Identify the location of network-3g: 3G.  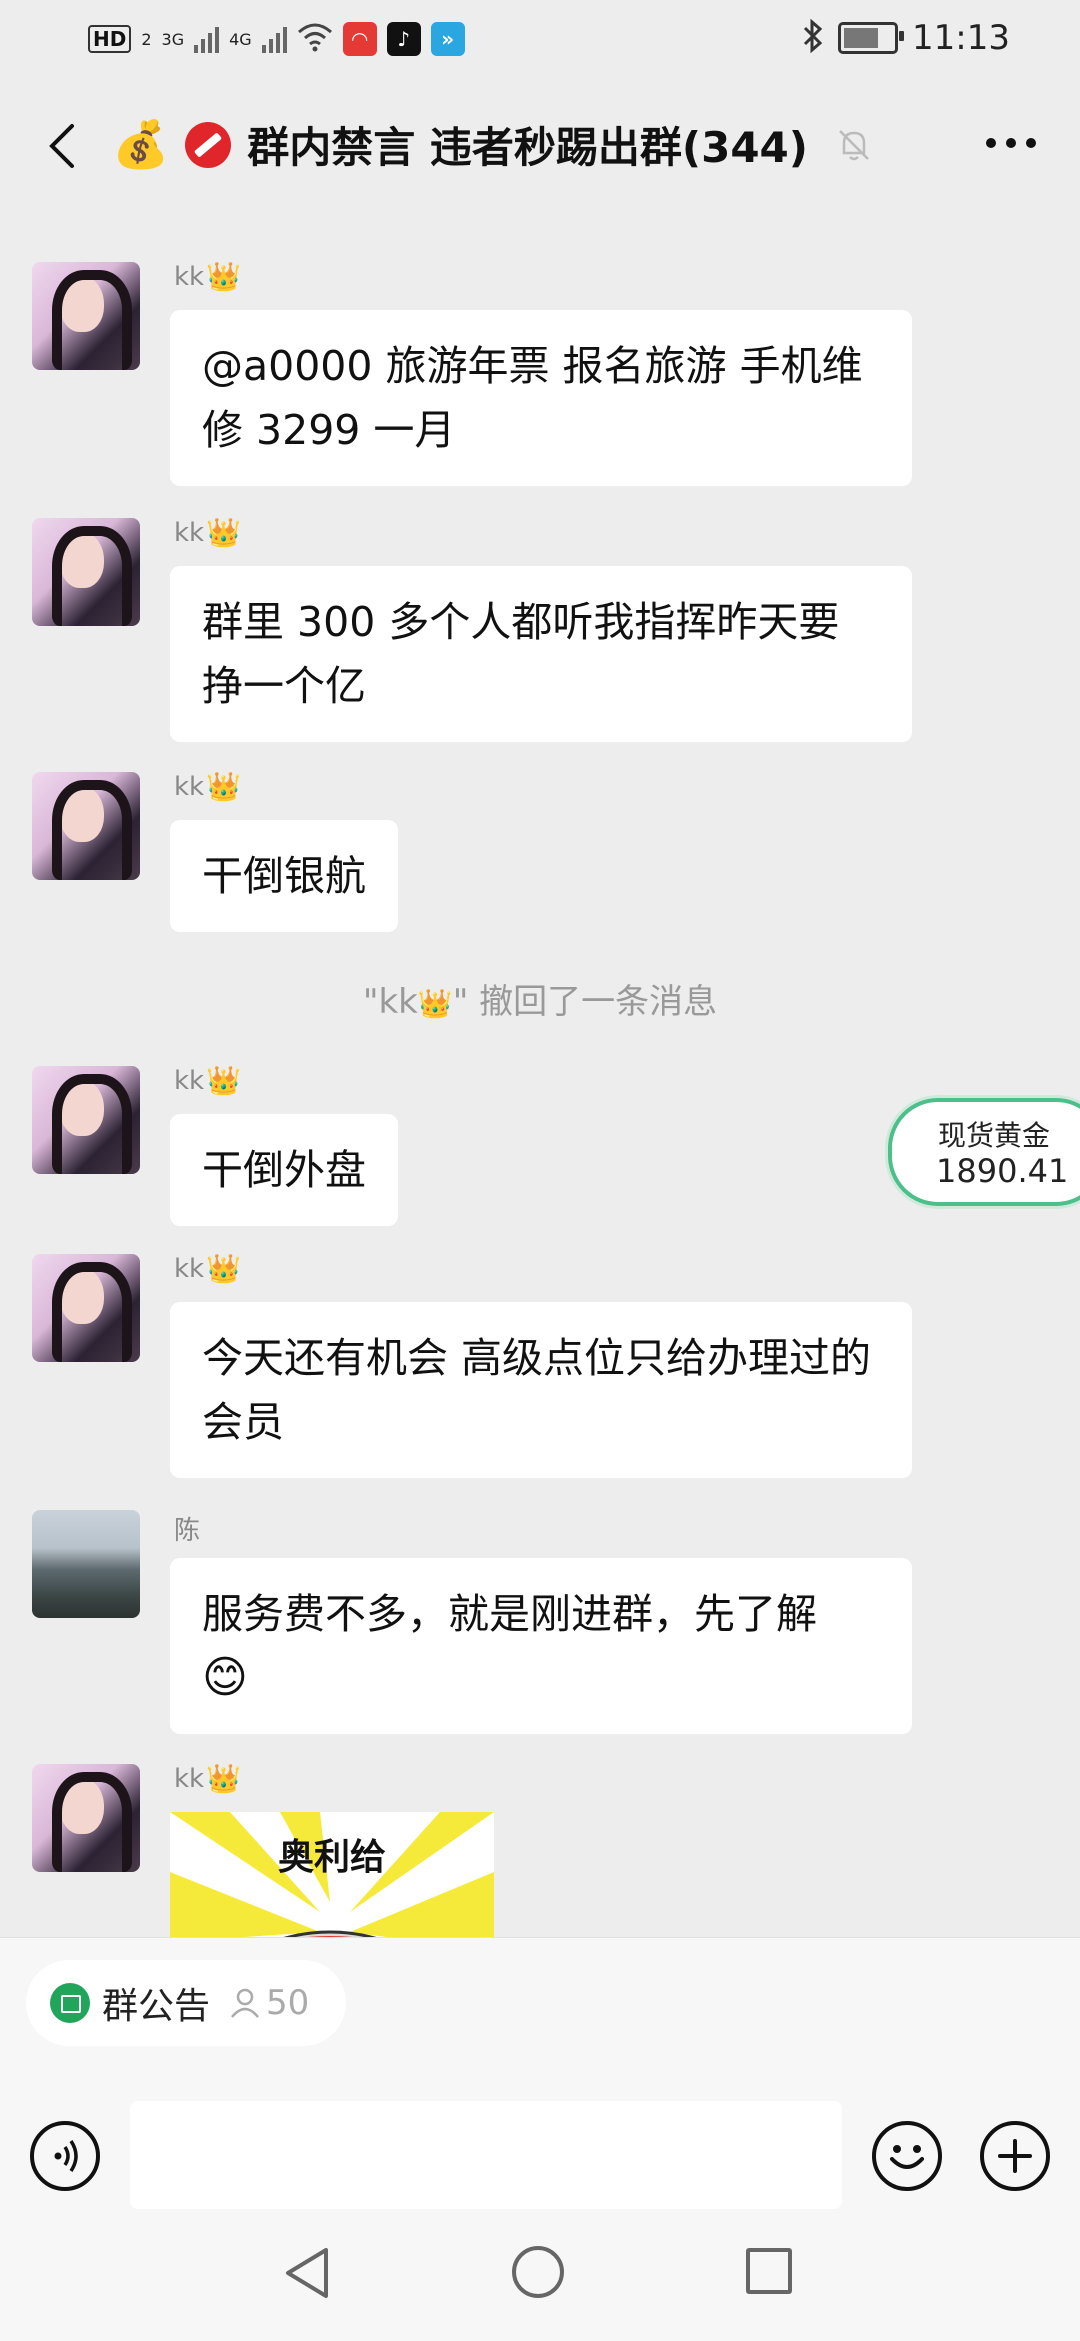
(173, 39).